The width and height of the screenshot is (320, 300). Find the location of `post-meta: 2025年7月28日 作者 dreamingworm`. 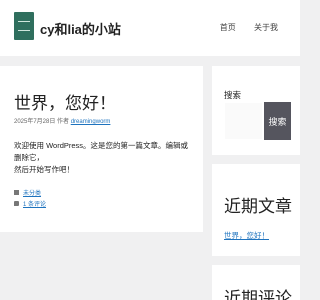

post-meta: 2025年7月28日 作者 dreamingworm is located at coordinates (62, 120).